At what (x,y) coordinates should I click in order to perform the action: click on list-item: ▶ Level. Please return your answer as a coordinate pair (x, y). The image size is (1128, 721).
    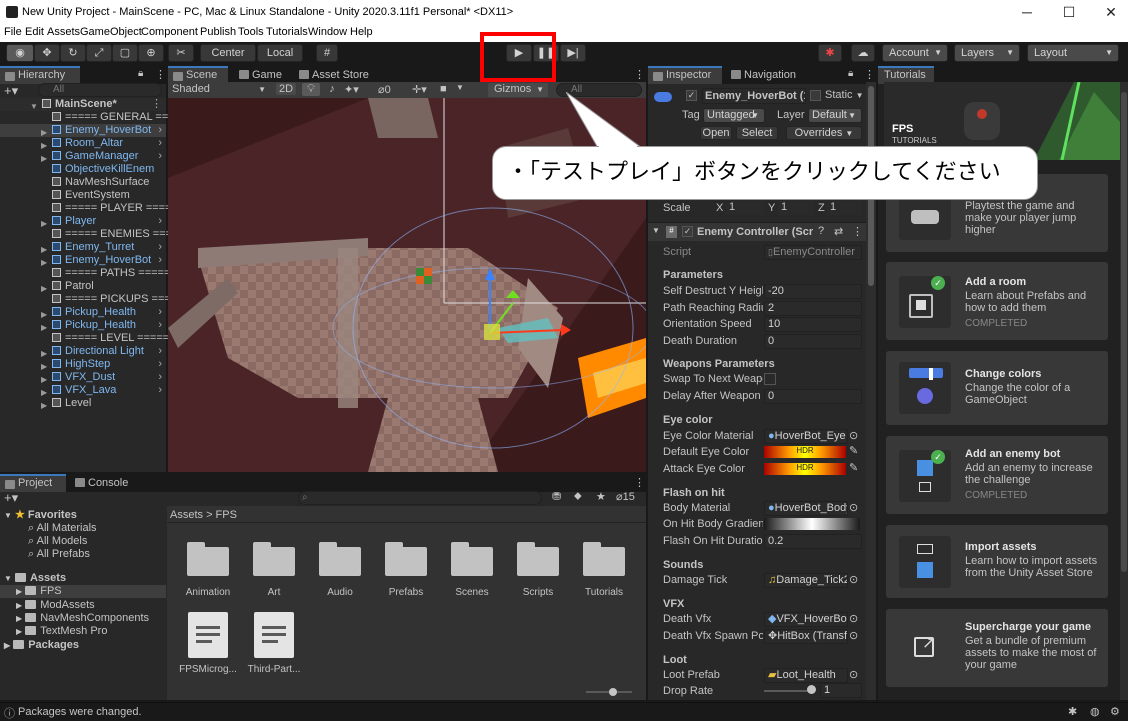
    Looking at the image, I should click on (83, 403).